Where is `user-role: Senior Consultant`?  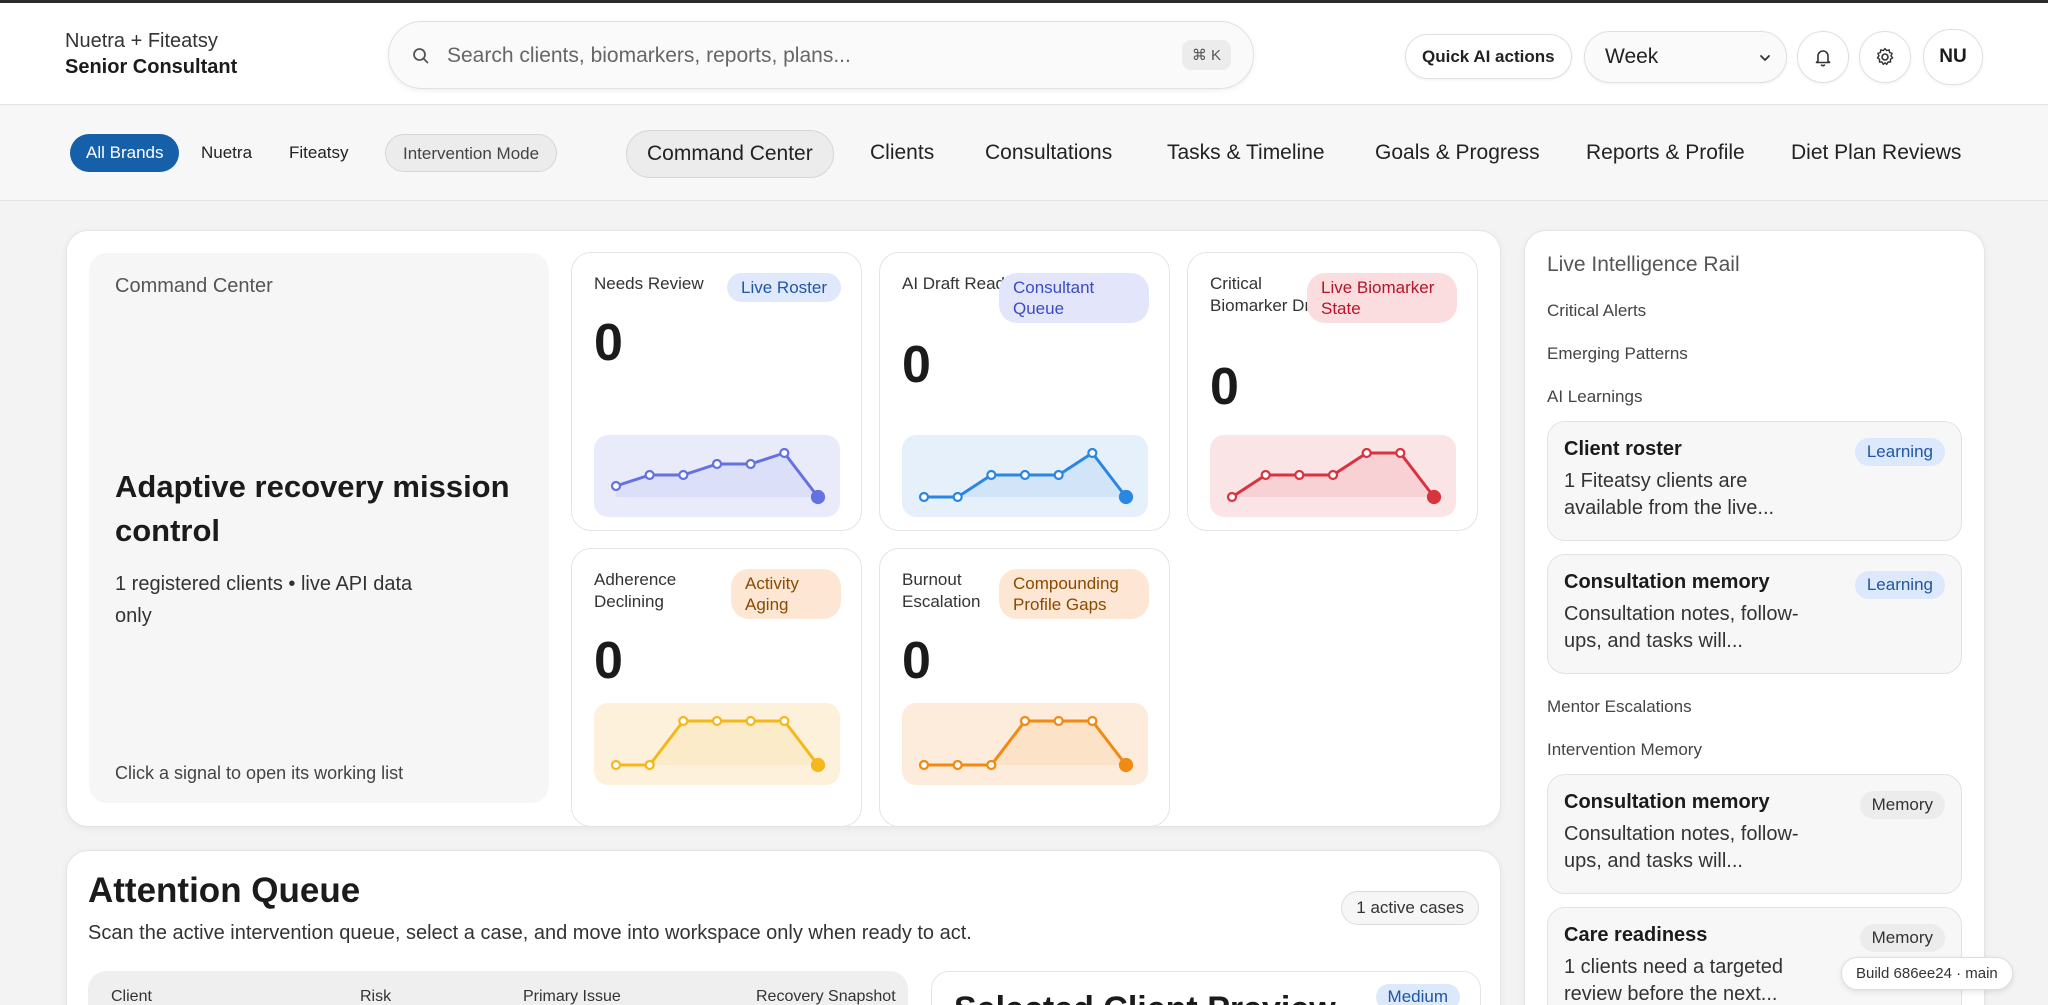
user-role: Senior Consultant is located at coordinates (151, 67).